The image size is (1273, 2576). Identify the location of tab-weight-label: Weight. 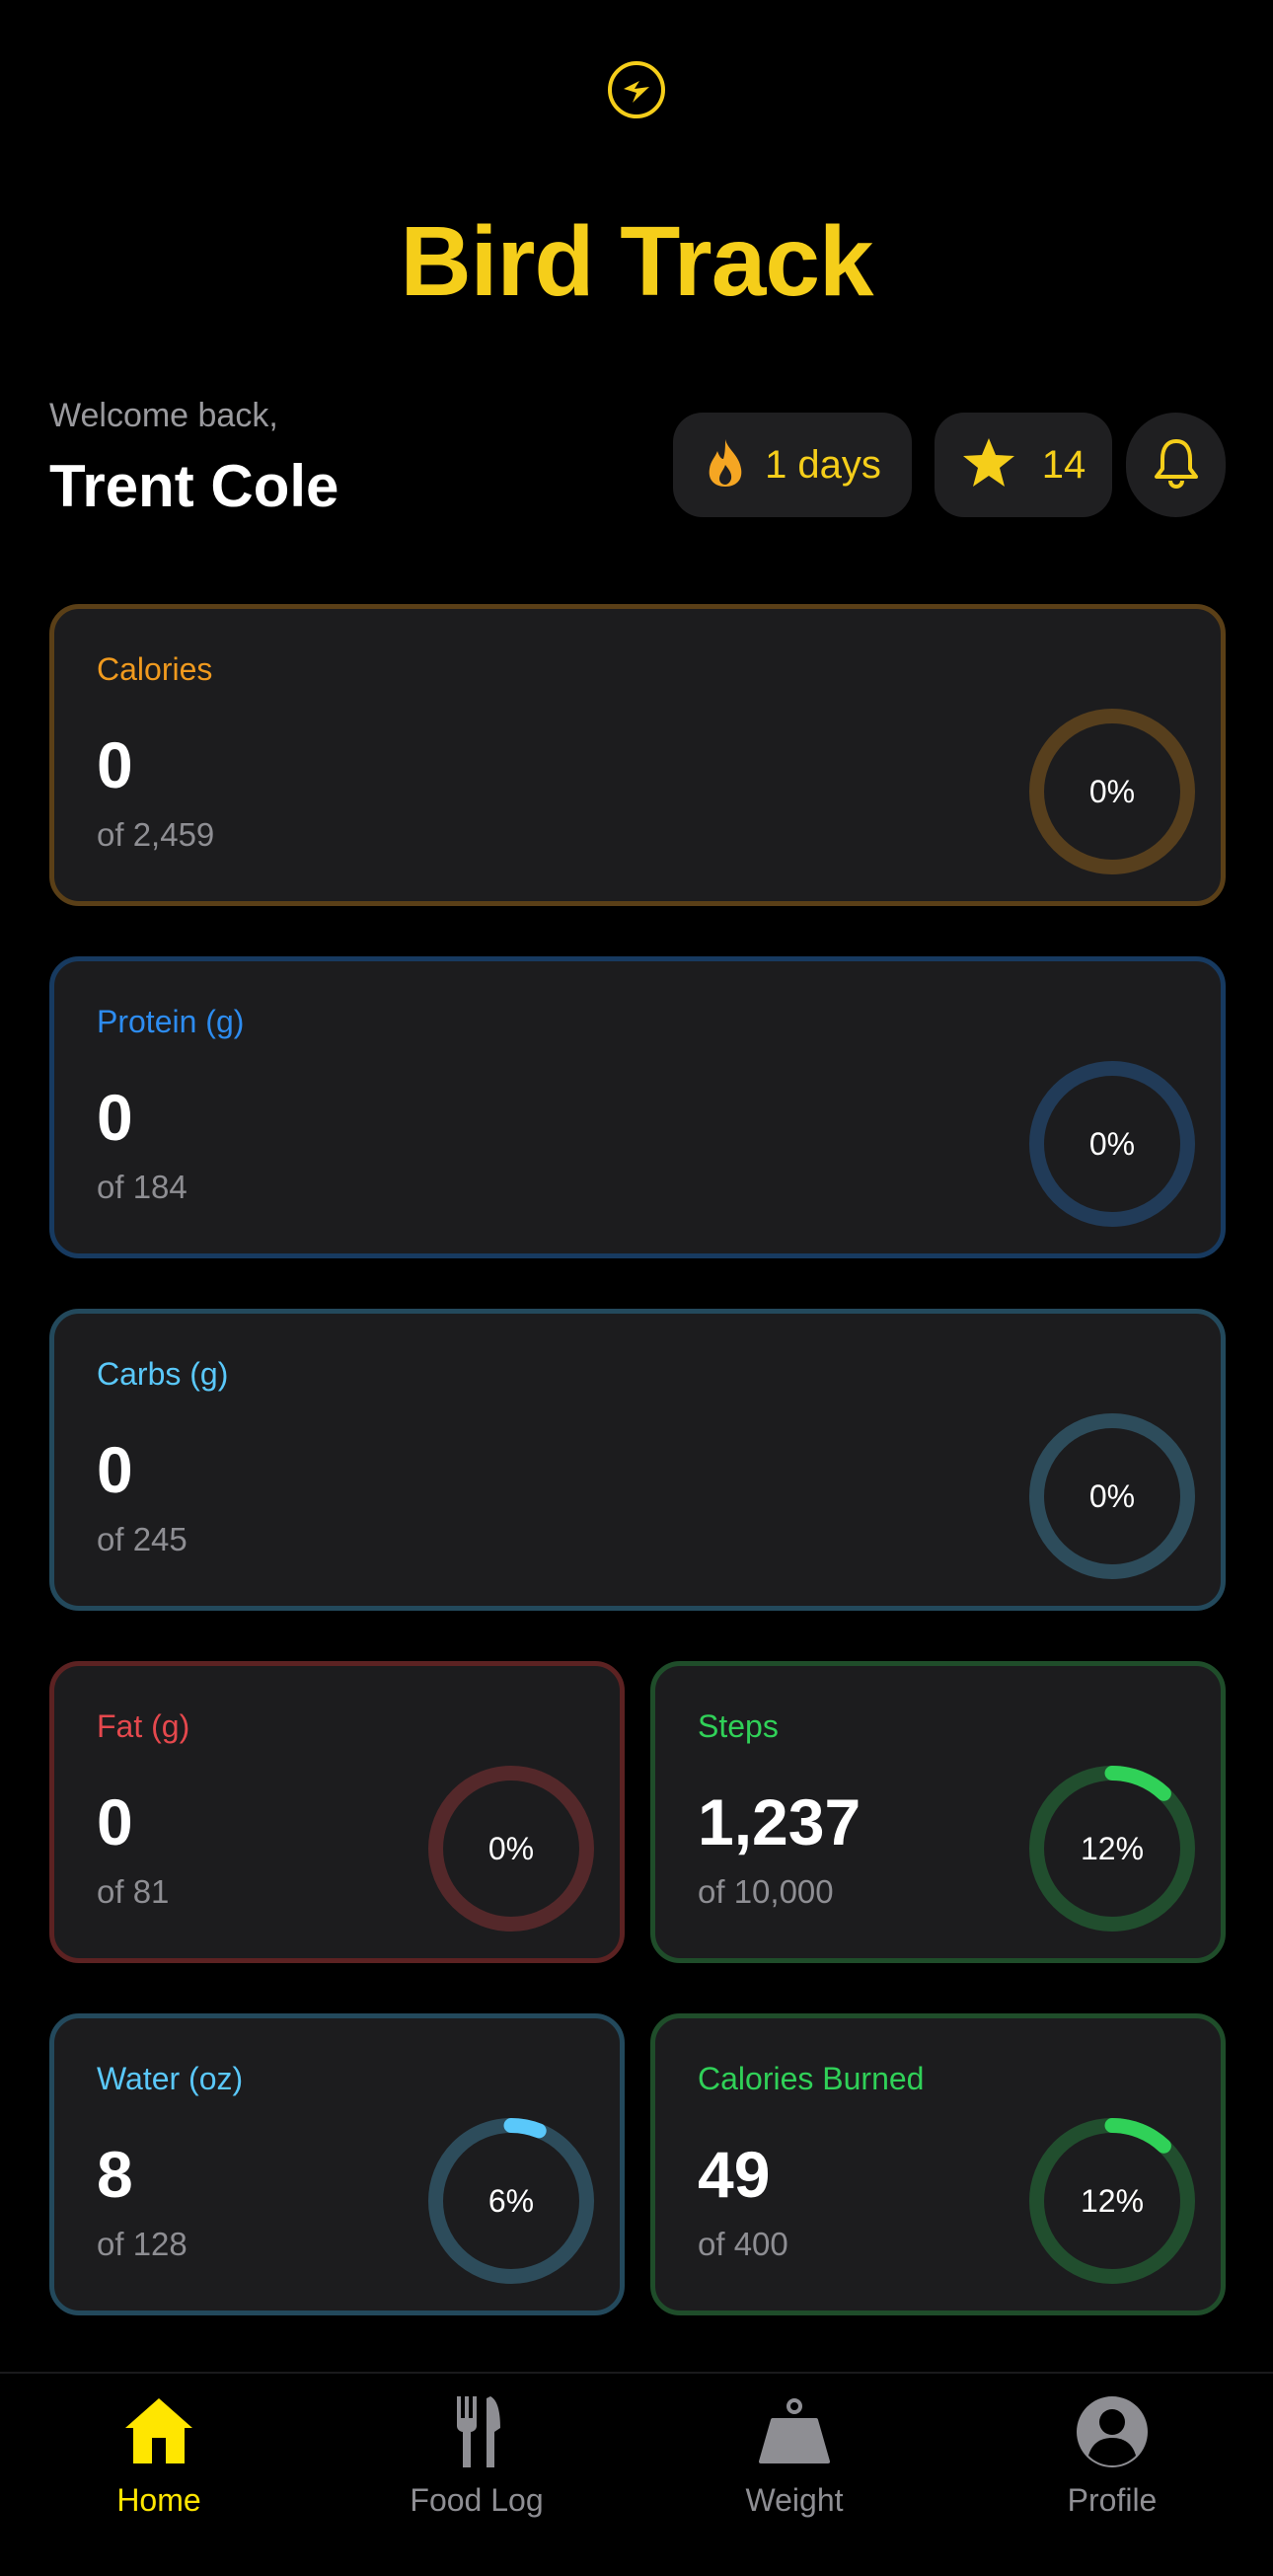
(794, 2500).